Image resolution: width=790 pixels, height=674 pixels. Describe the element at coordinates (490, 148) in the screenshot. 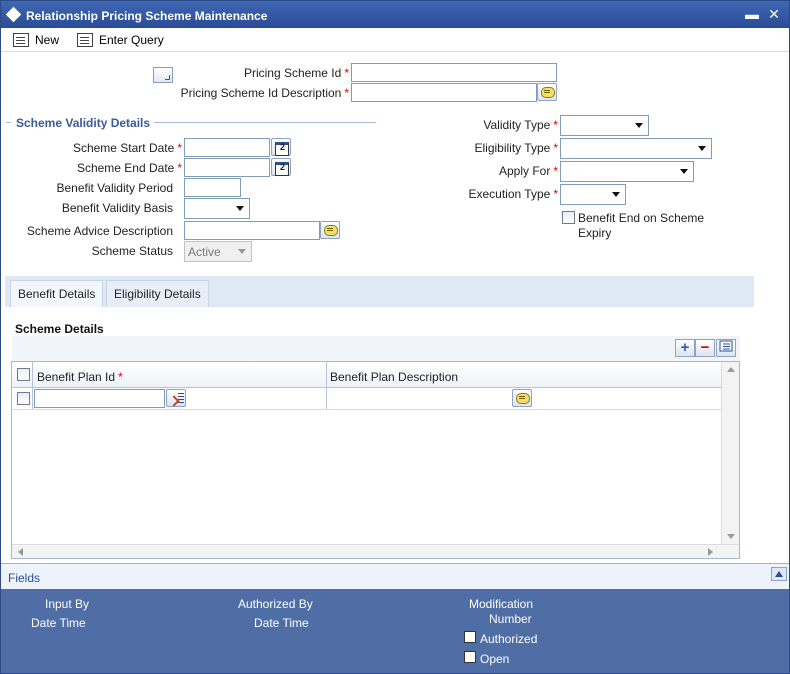

I see `eligibility-type-label: Eligibility Type *` at that location.